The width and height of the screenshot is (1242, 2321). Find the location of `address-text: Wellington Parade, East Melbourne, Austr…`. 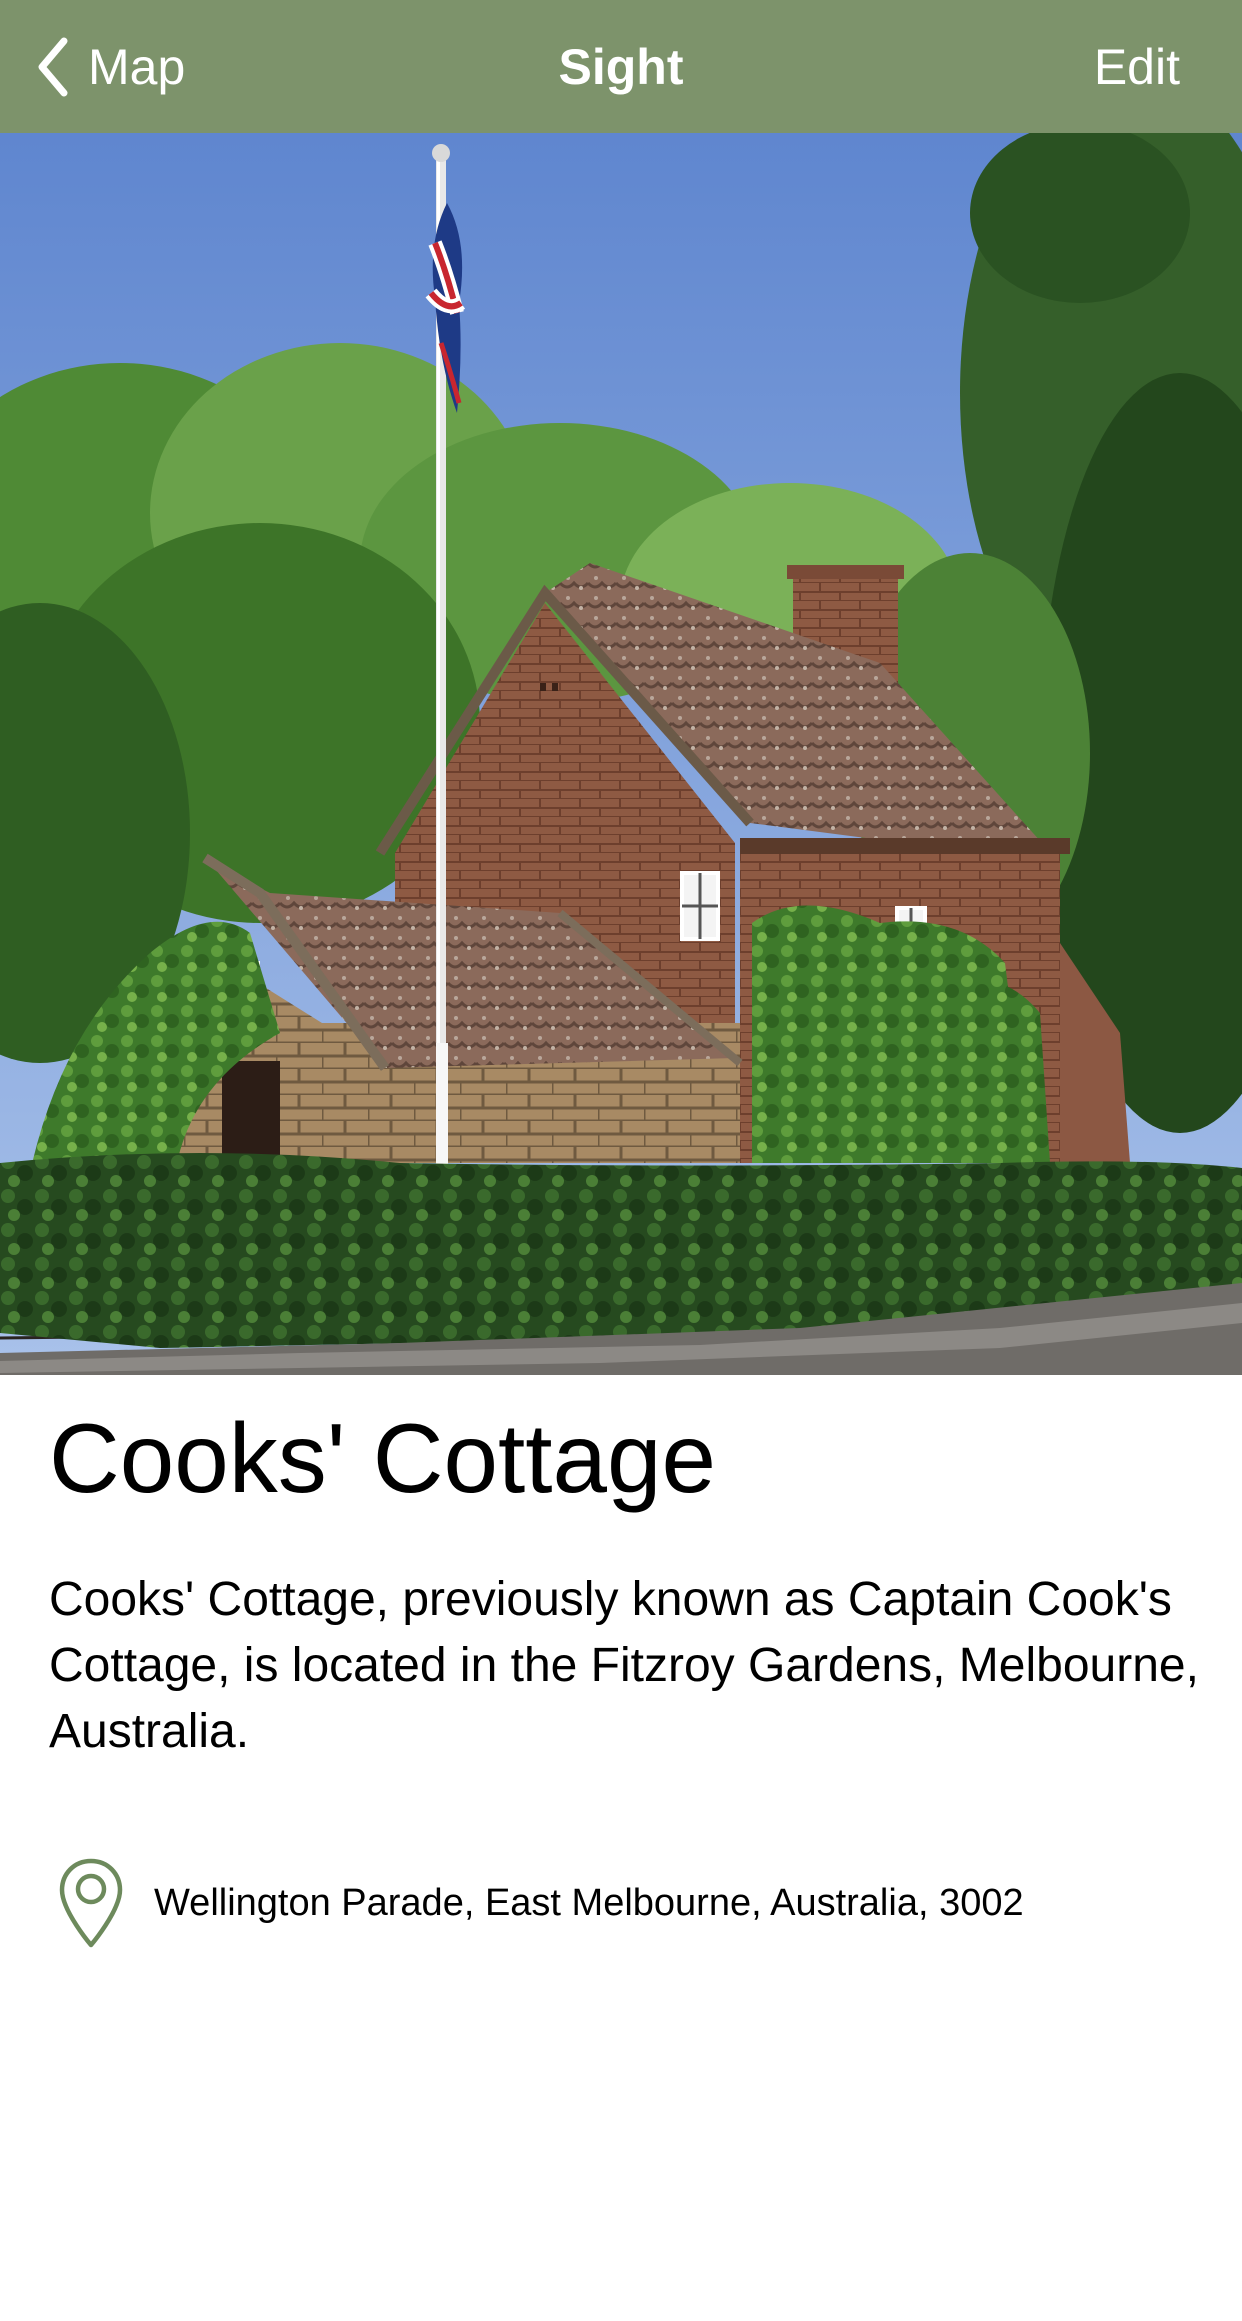

address-text: Wellington Parade, East Melbourne, Austr… is located at coordinates (589, 1903).